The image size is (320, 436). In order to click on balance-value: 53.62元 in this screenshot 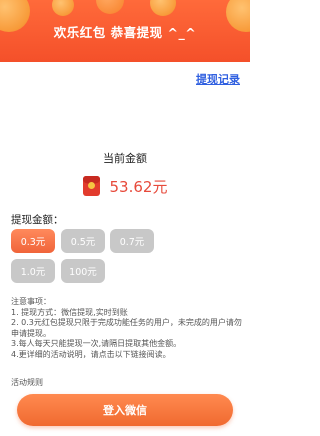, I will do `click(138, 186)`.